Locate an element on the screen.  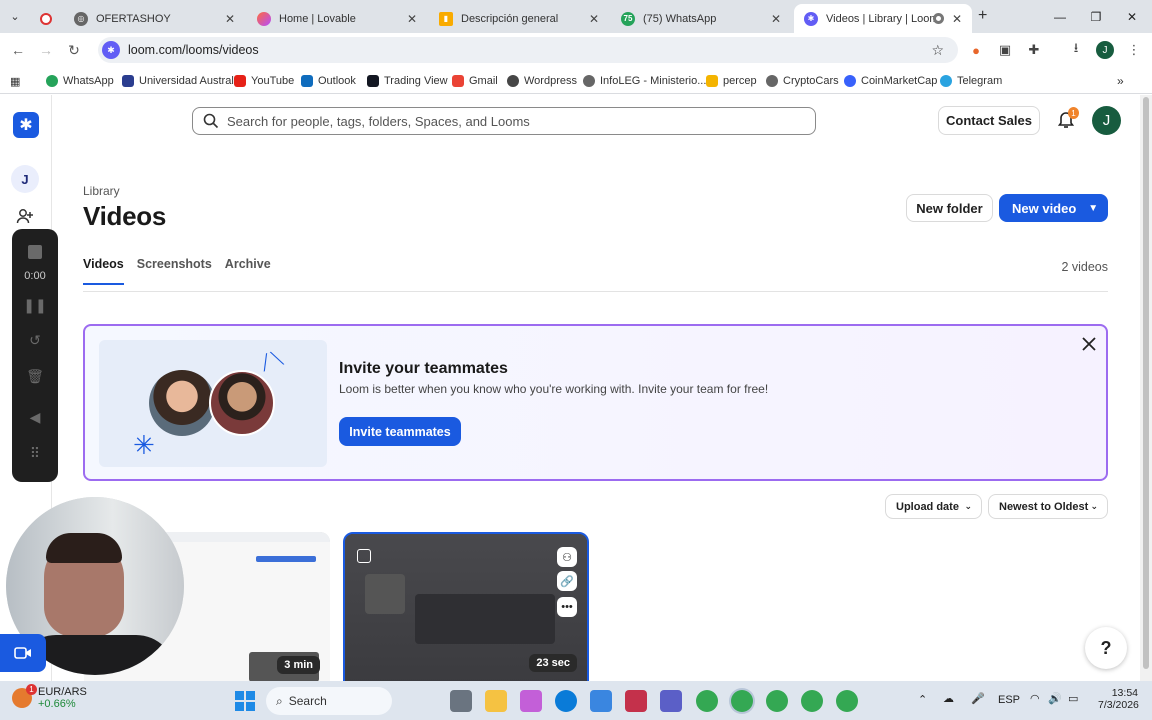
new-tab-icon: + is located at coordinates (982, 16).